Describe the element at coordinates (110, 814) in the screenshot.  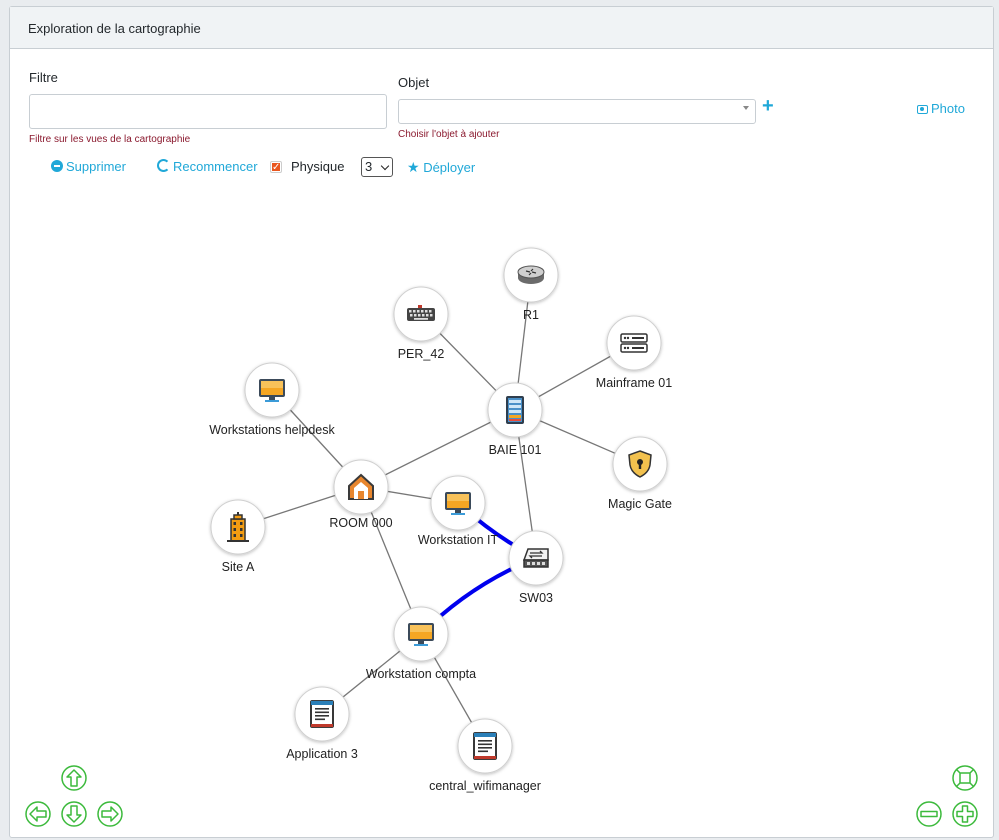
I see `arrow-right-button` at that location.